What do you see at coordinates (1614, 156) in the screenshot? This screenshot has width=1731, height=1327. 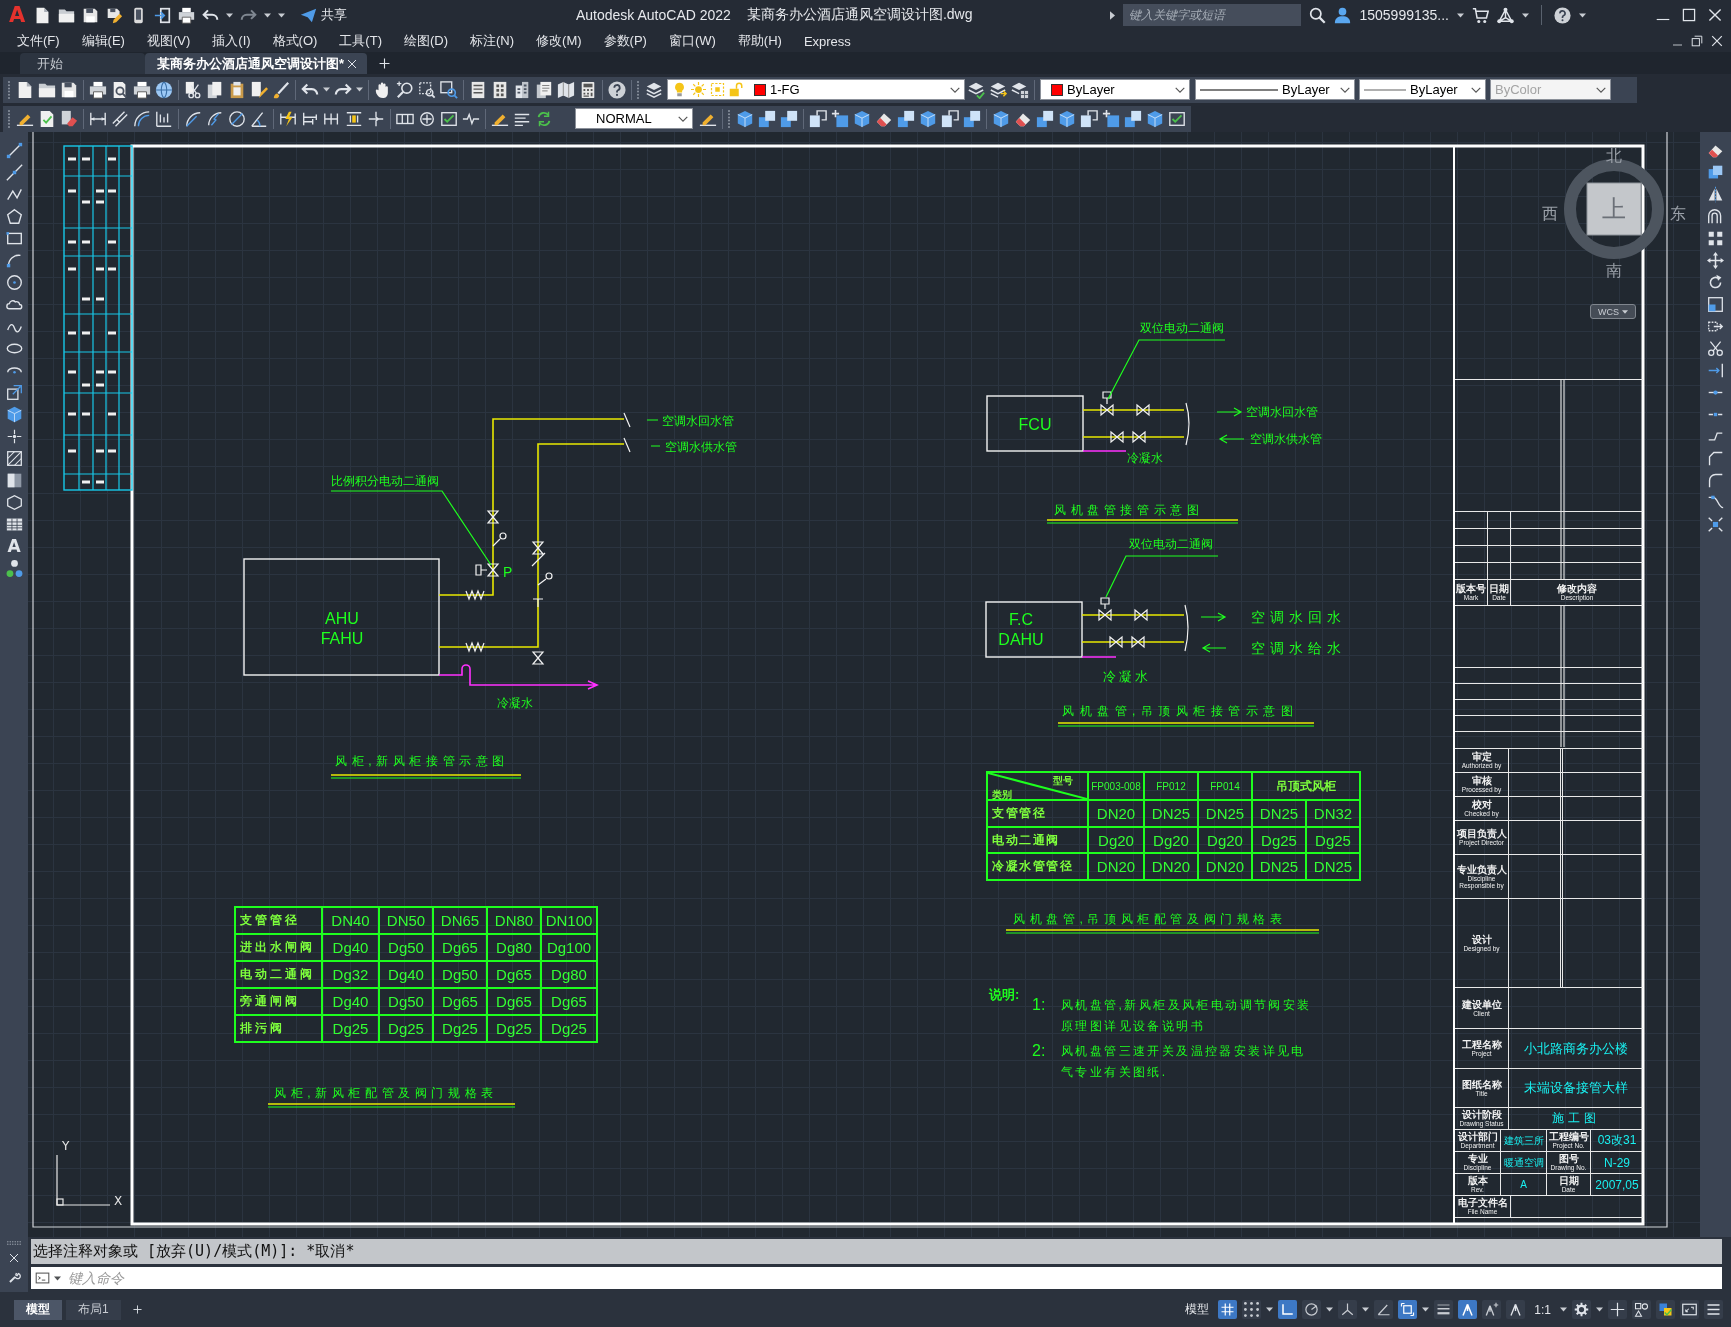 I see `compass-label: 北` at bounding box center [1614, 156].